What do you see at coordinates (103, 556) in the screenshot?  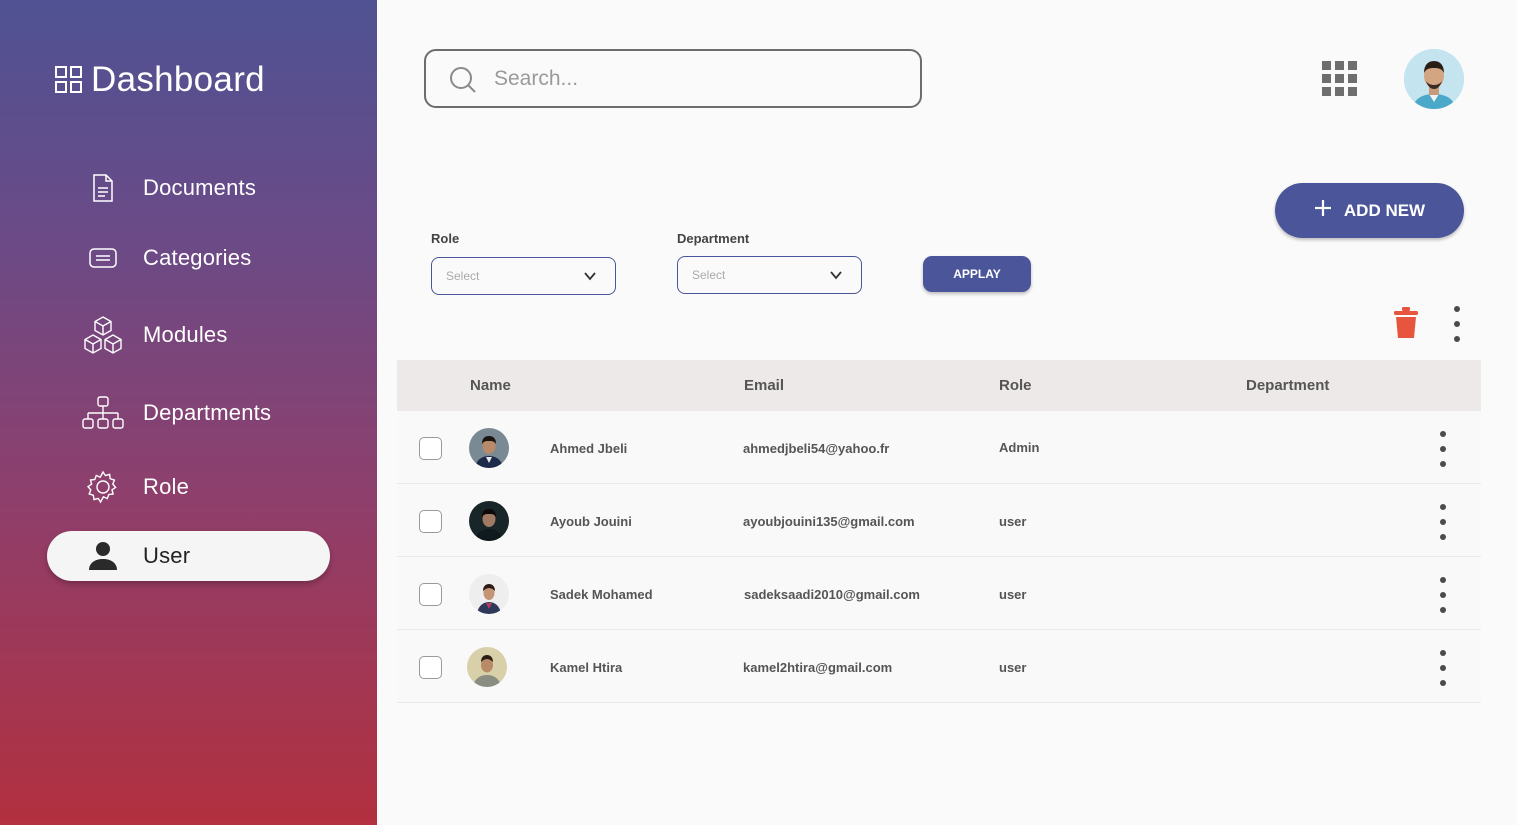 I see `user-icon` at bounding box center [103, 556].